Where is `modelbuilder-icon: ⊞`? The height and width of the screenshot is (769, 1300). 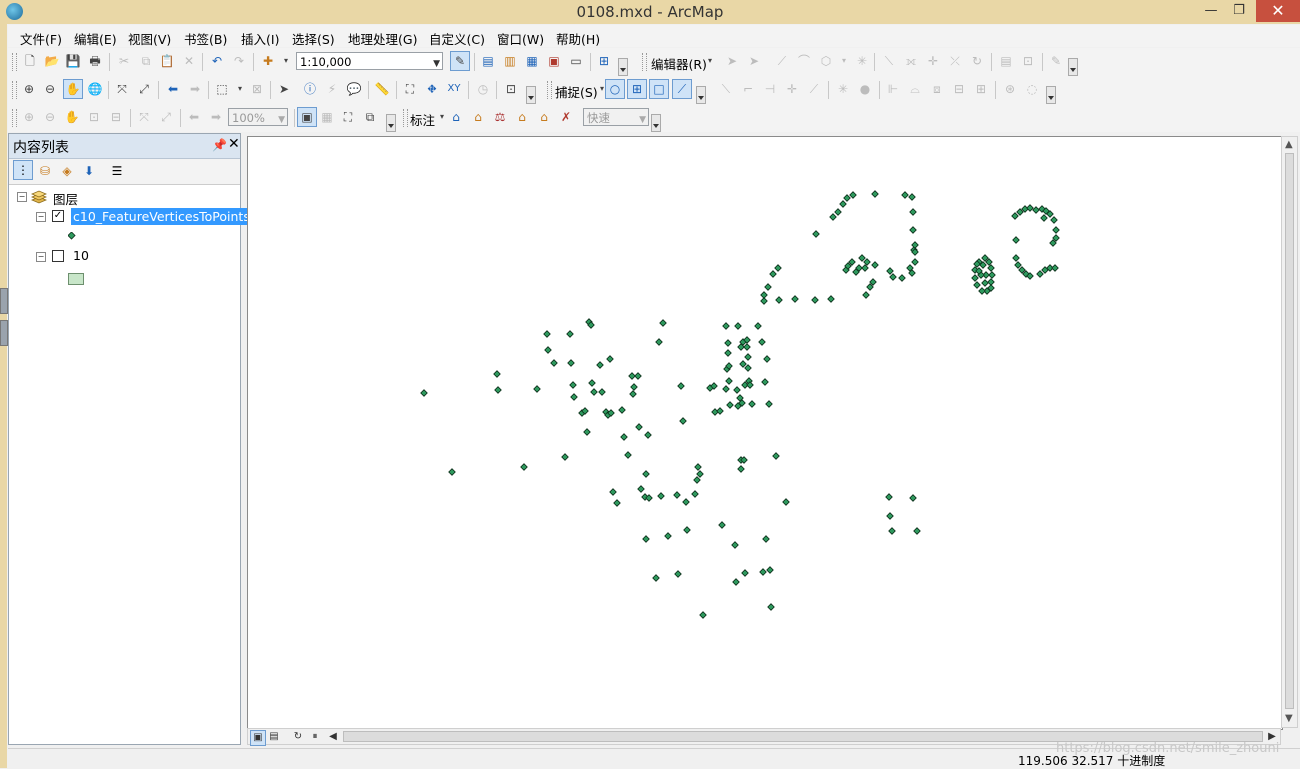 modelbuilder-icon: ⊞ is located at coordinates (604, 61).